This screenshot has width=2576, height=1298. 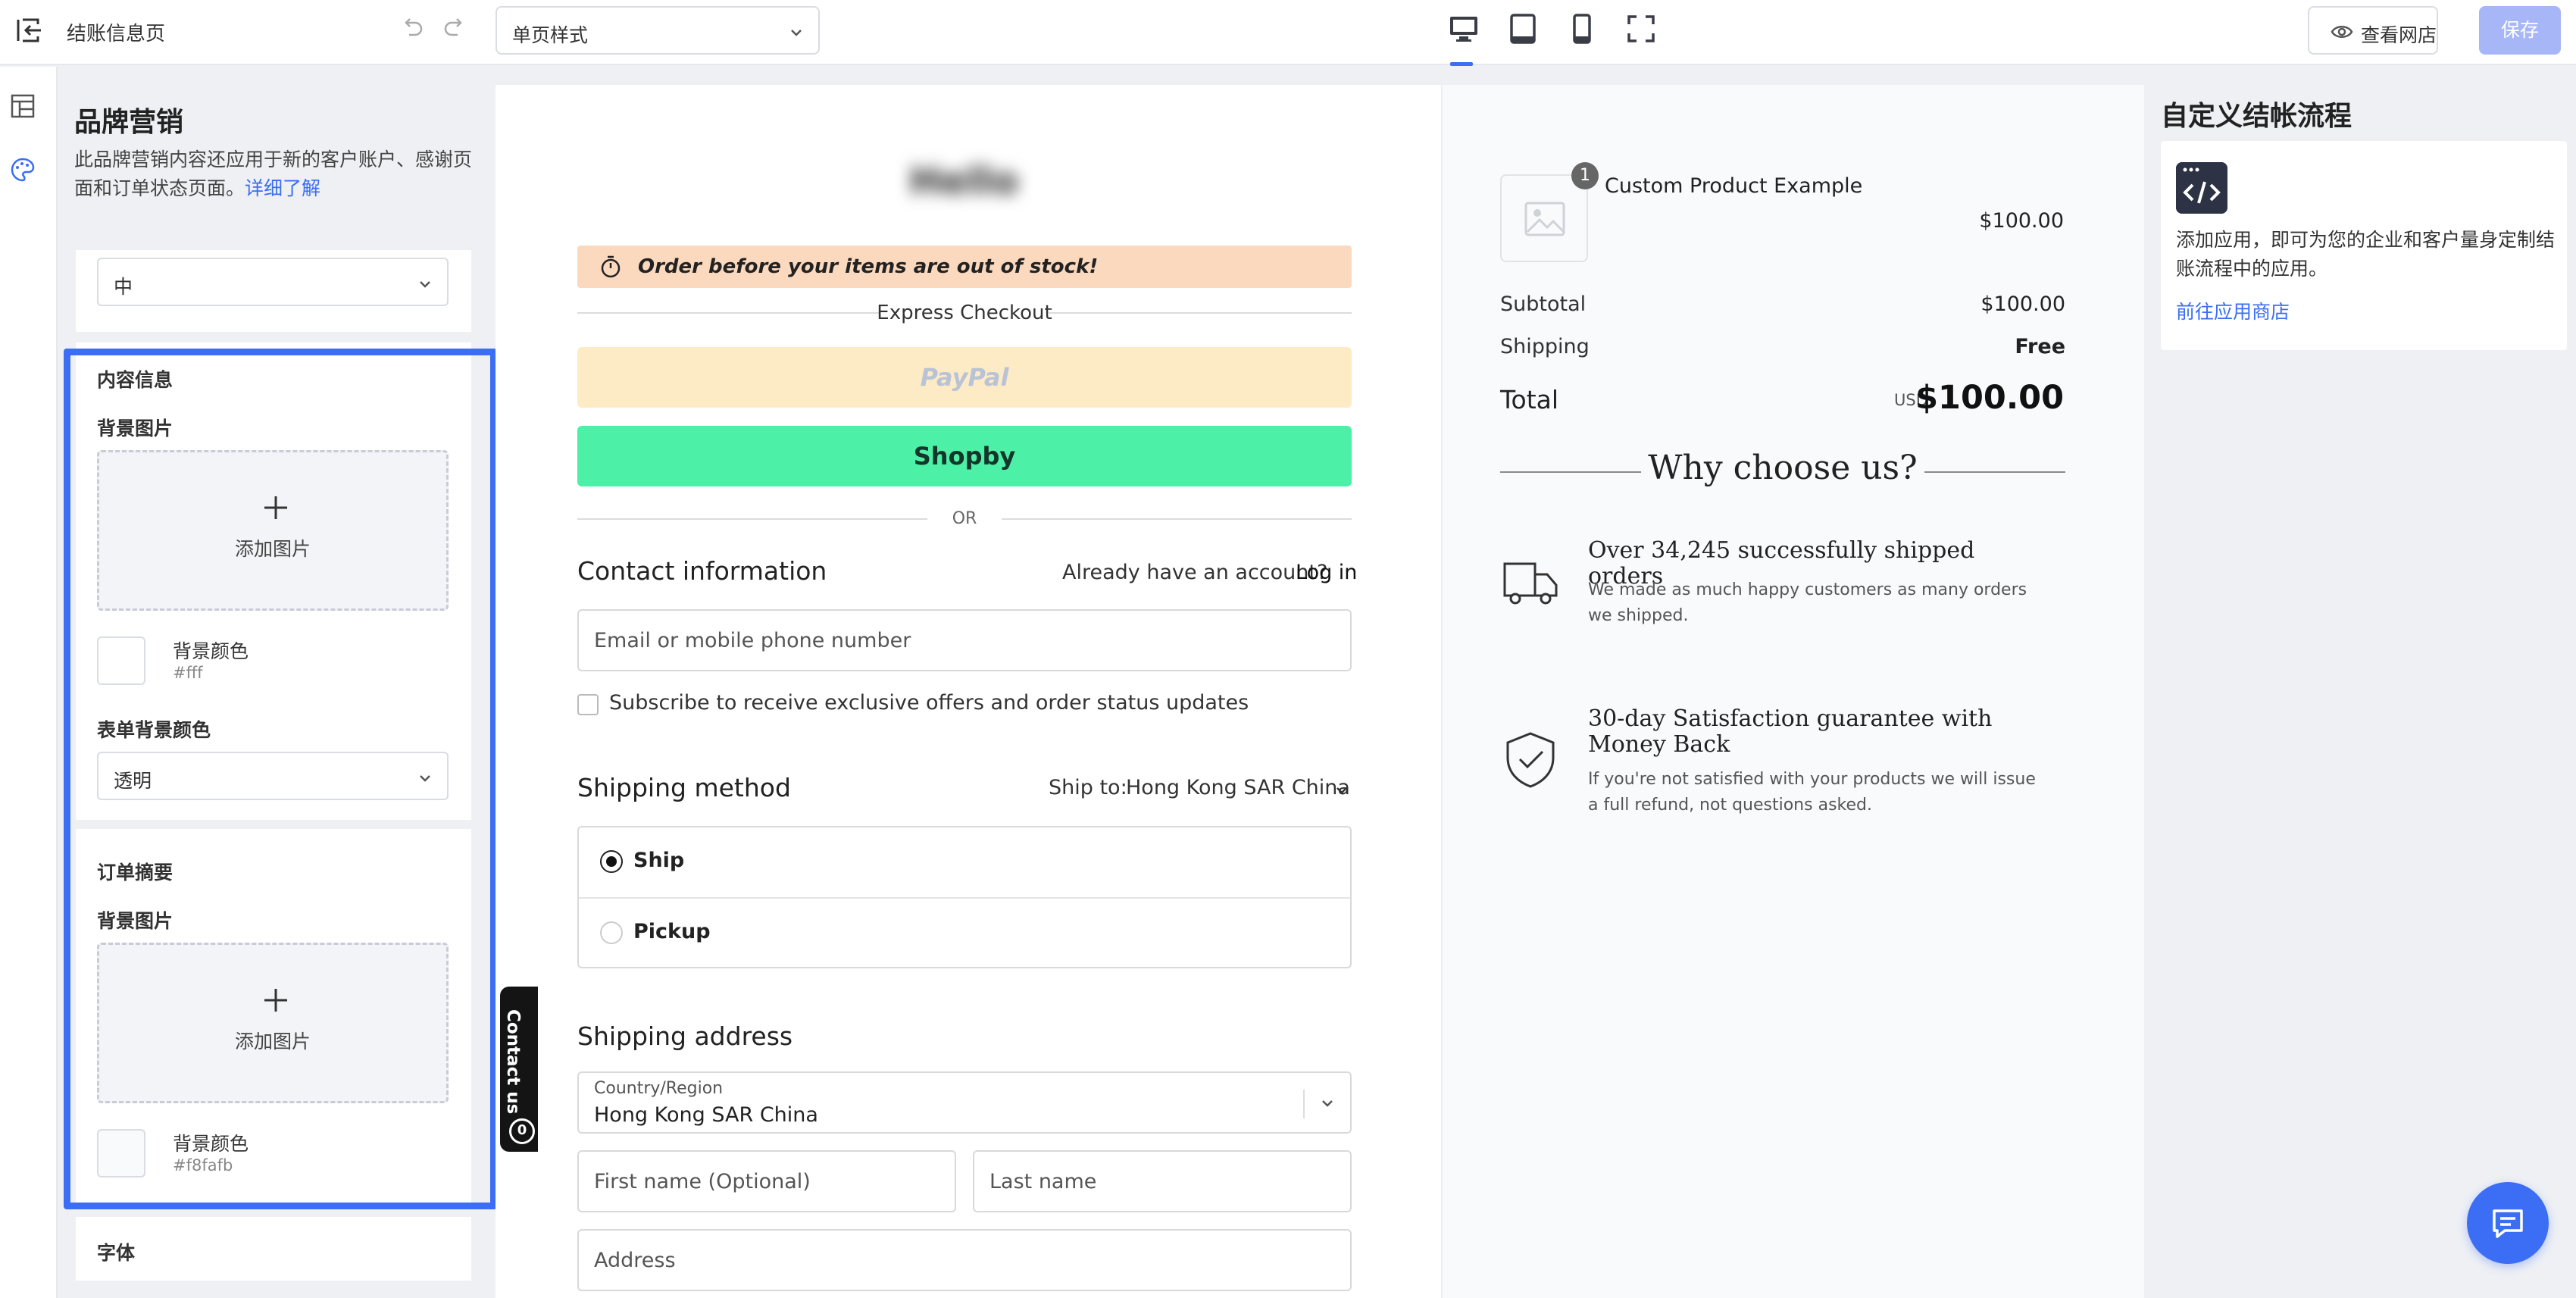 What do you see at coordinates (1288, 33) in the screenshot?
I see `top-bar: 结账信息页 单页样式 查看网店 保存` at bounding box center [1288, 33].